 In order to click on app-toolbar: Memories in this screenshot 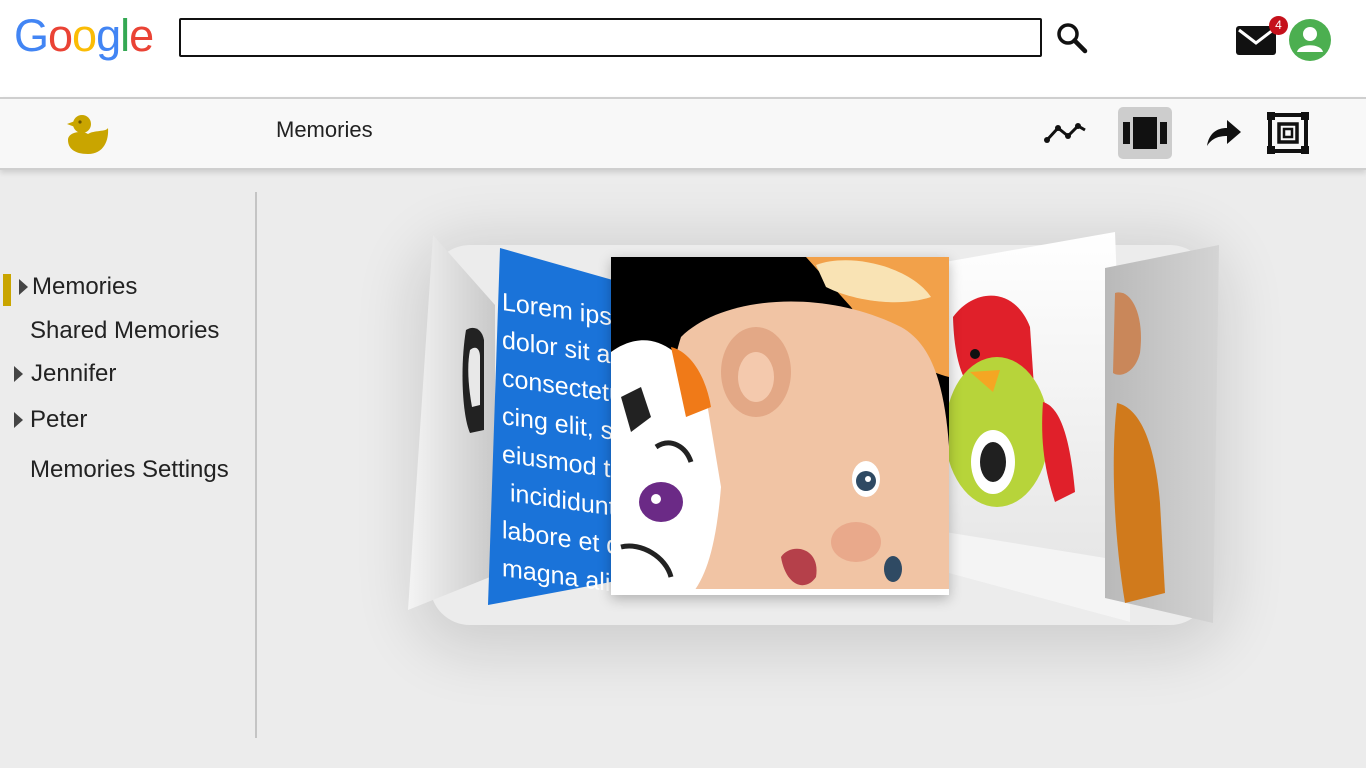, I will do `click(683, 133)`.